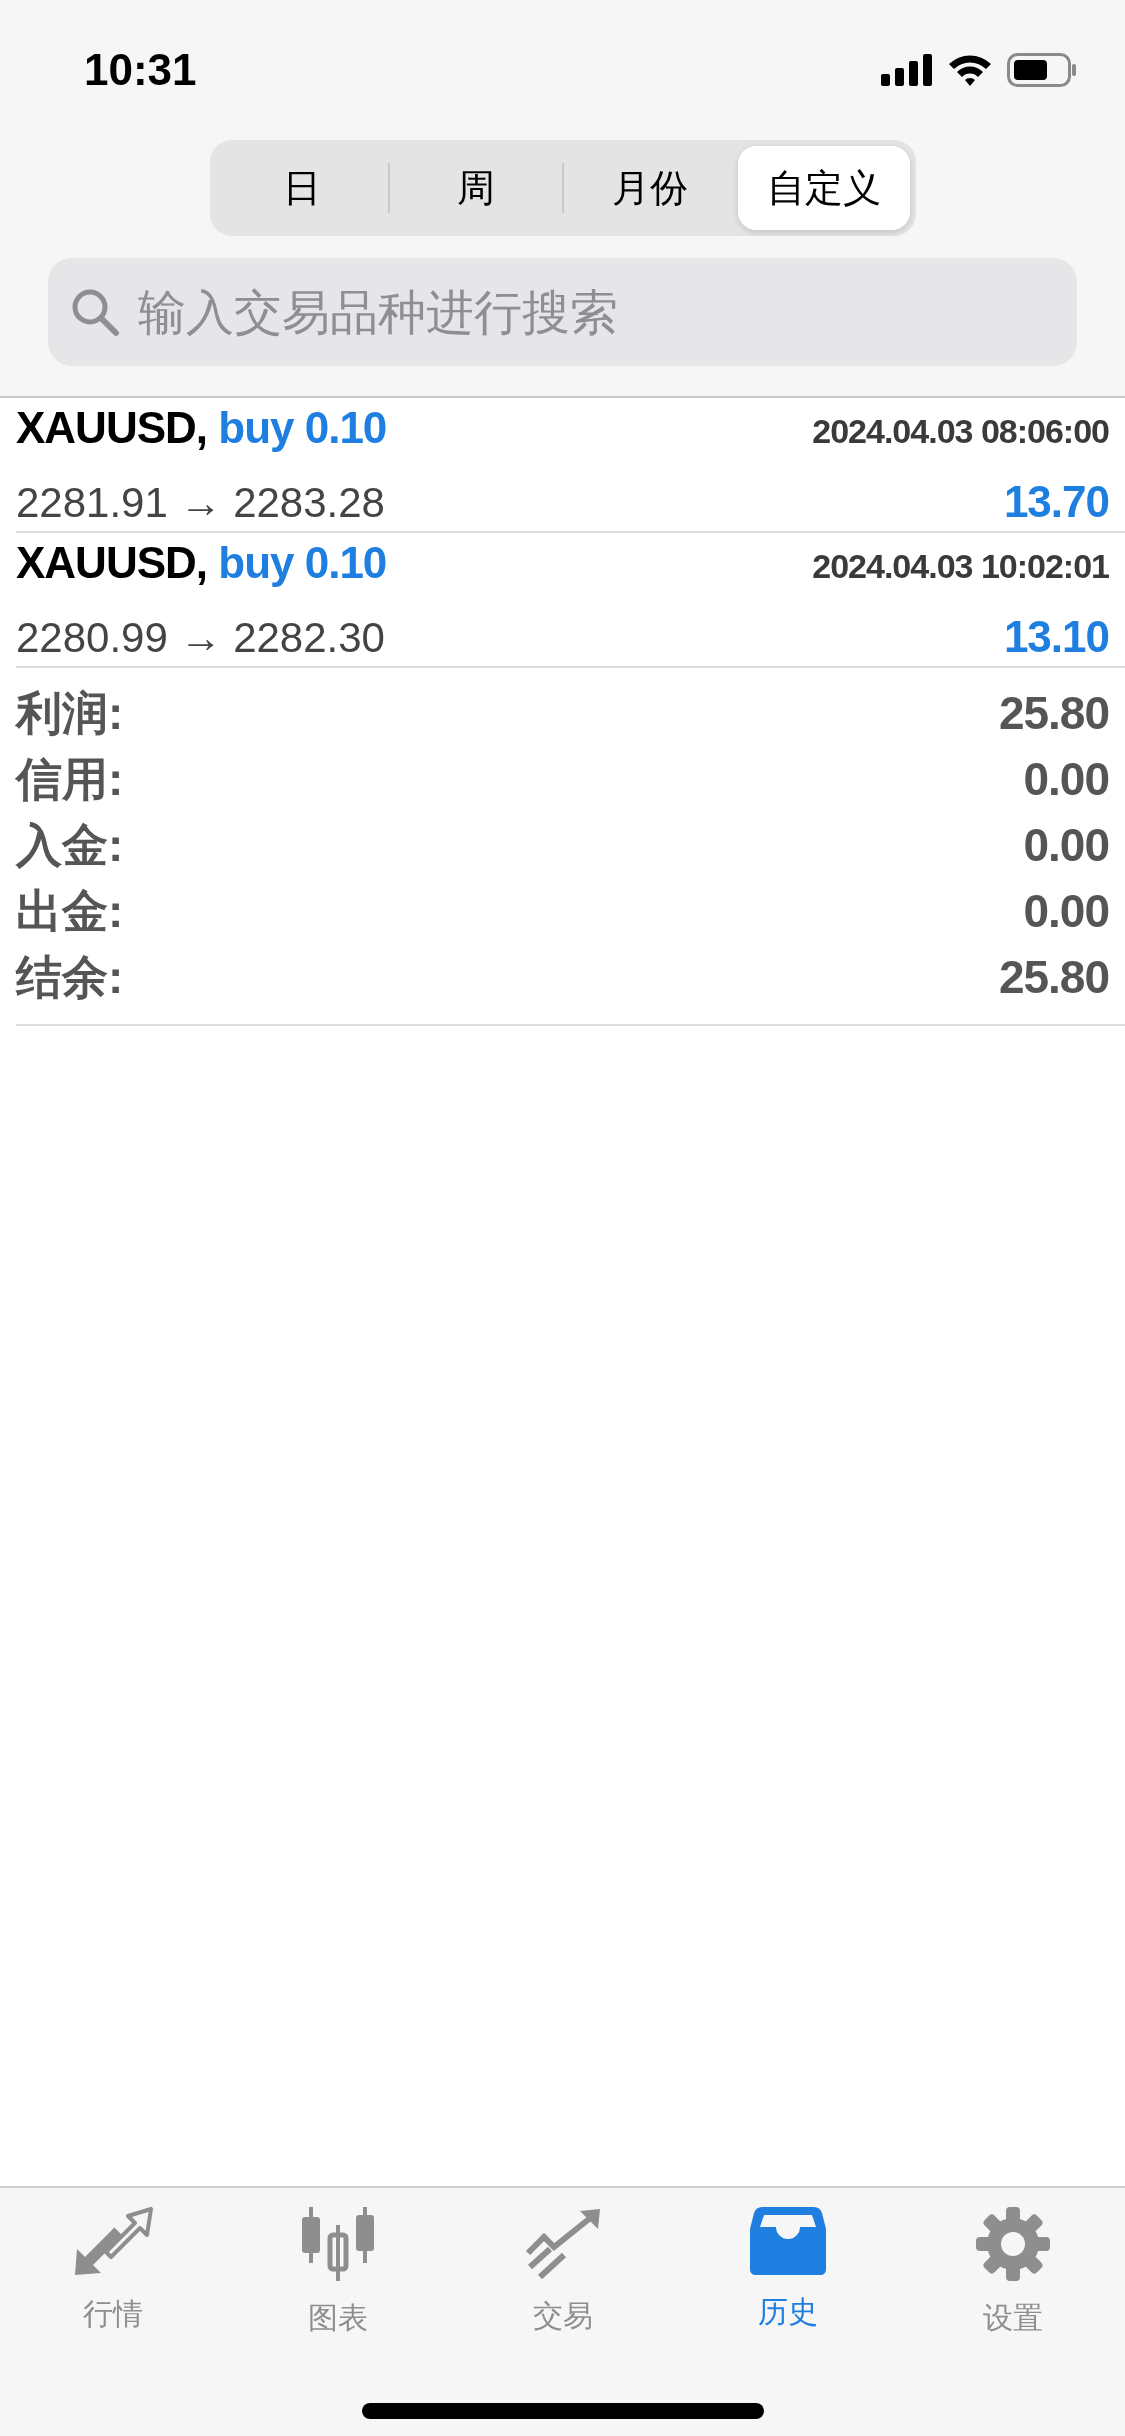 Image resolution: width=1125 pixels, height=2436 pixels. What do you see at coordinates (301, 188) in the screenshot?
I see `period-tab: 日` at bounding box center [301, 188].